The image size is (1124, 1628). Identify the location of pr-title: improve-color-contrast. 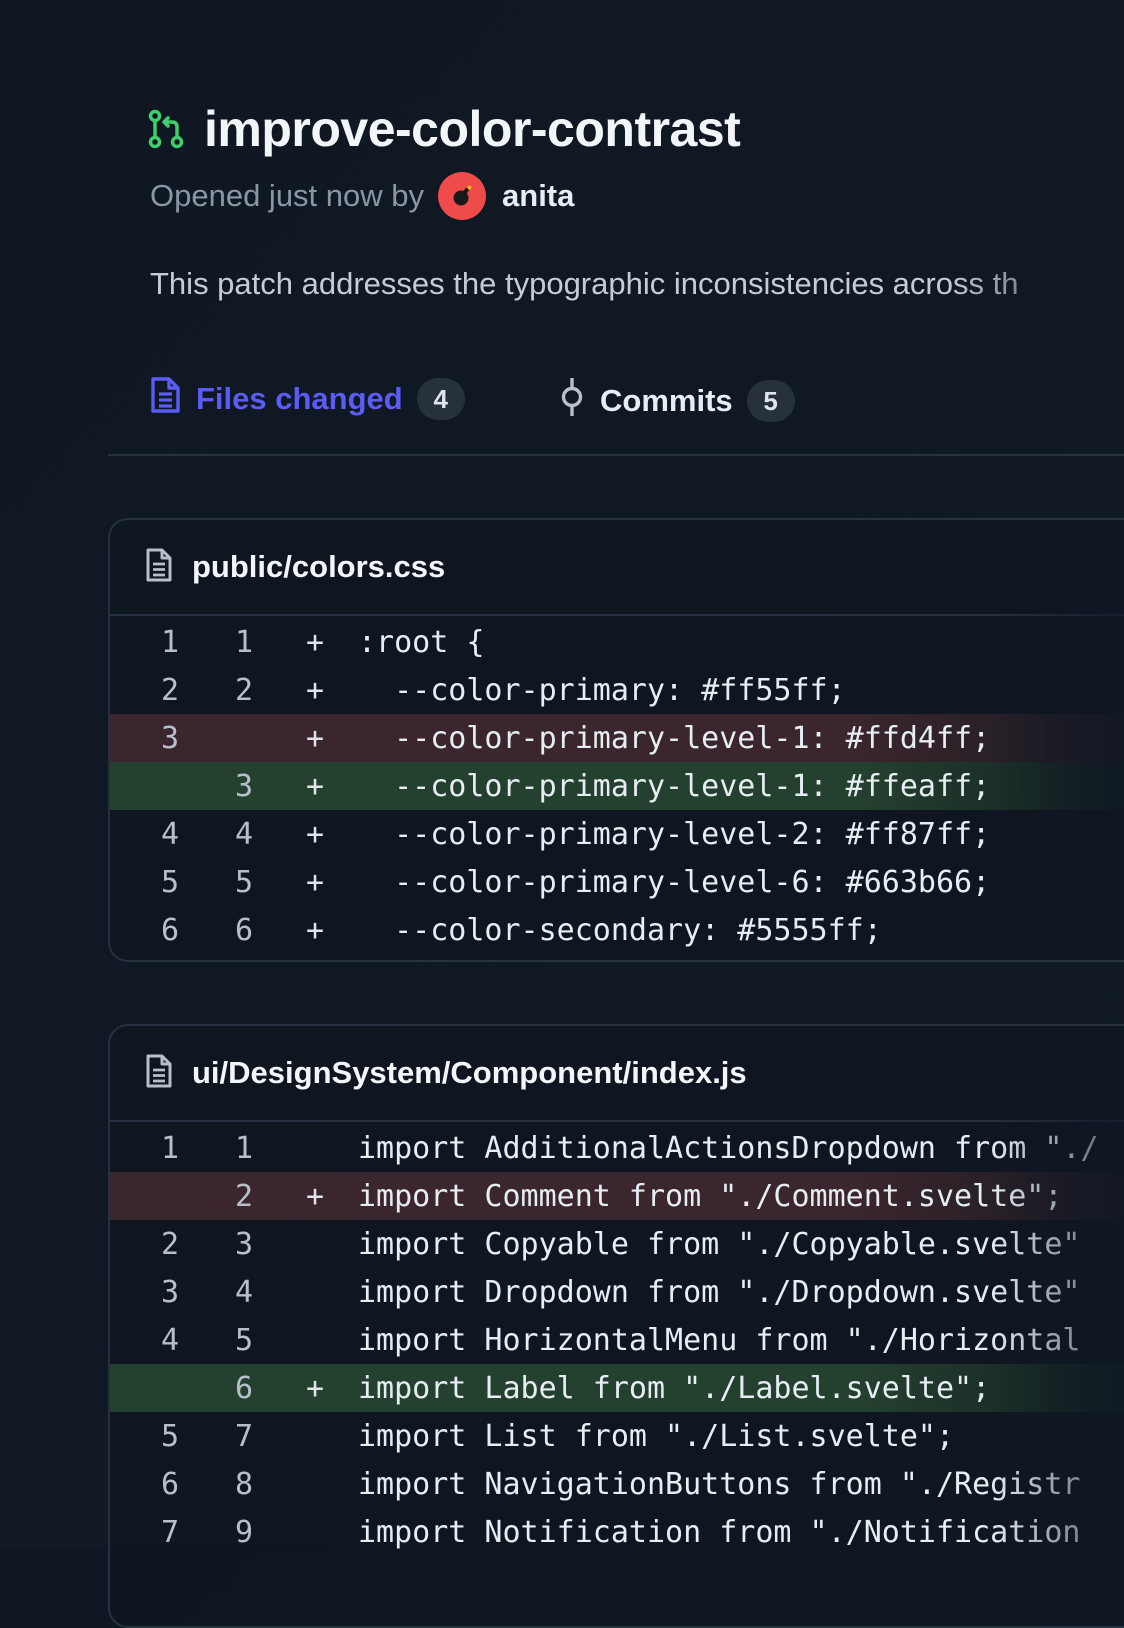
(472, 129).